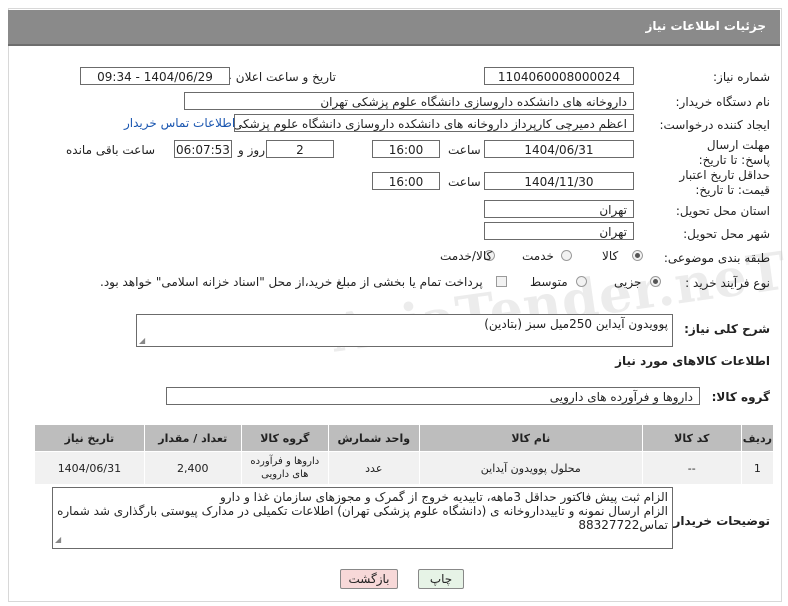 The height and width of the screenshot is (606, 788). What do you see at coordinates (705, 26) in the screenshot?
I see `page-title: جزئیات اطلاعات نیاز` at bounding box center [705, 26].